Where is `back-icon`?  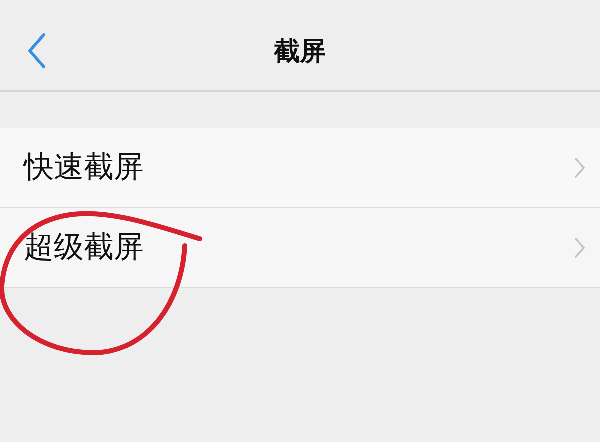 back-icon is located at coordinates (37, 51).